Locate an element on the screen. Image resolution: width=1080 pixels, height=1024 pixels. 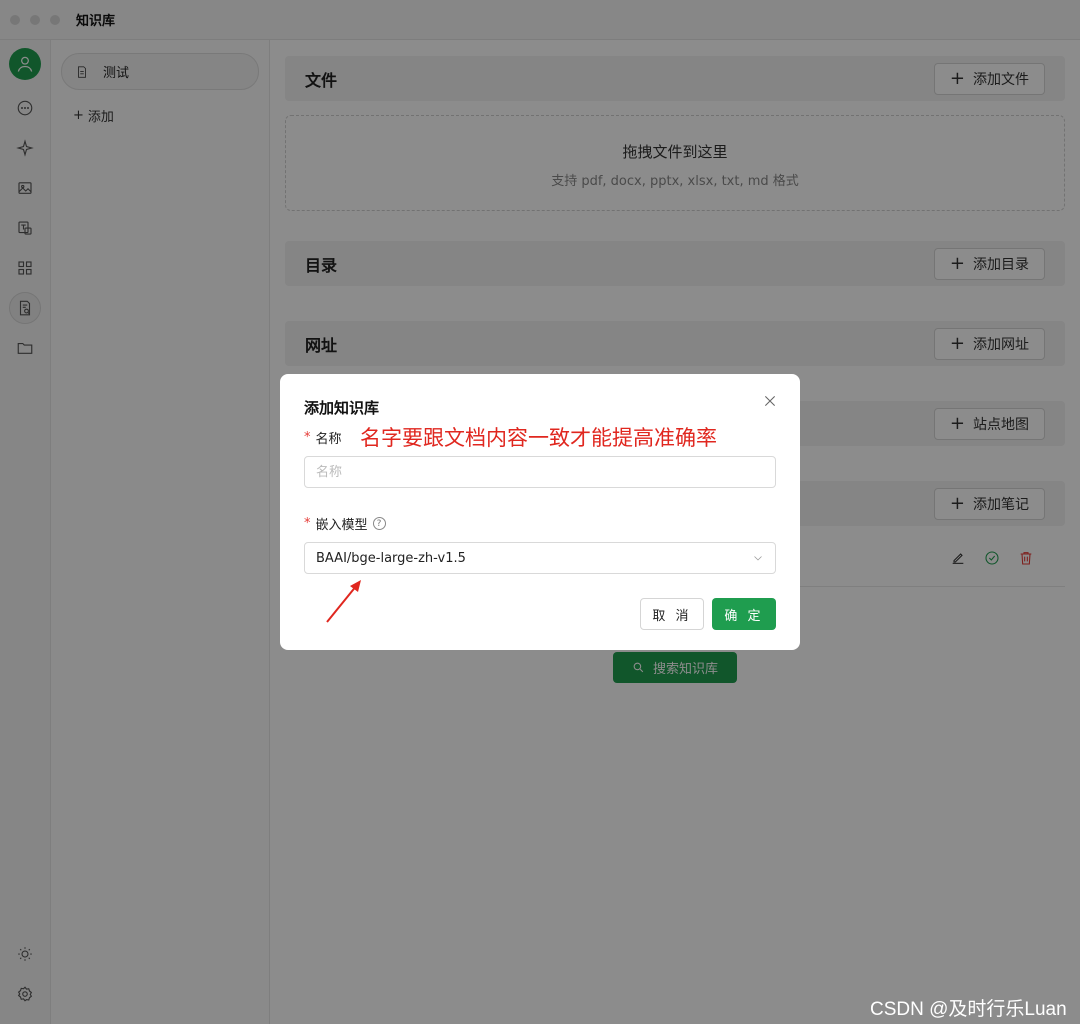
model-field-label: * 嵌入模型 ? is located at coordinates (345, 523).